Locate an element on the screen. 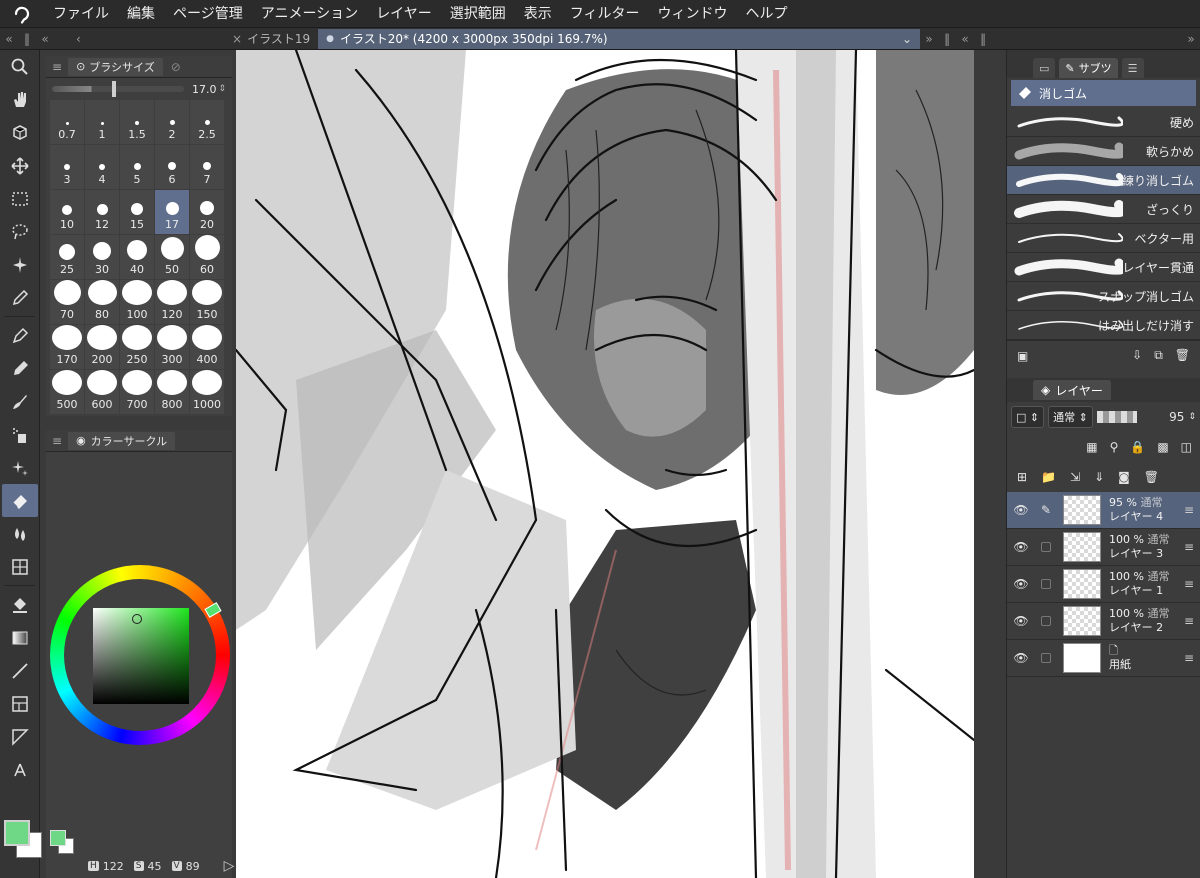 The height and width of the screenshot is (878, 1200). menu-edit: 編集 is located at coordinates (141, 14).